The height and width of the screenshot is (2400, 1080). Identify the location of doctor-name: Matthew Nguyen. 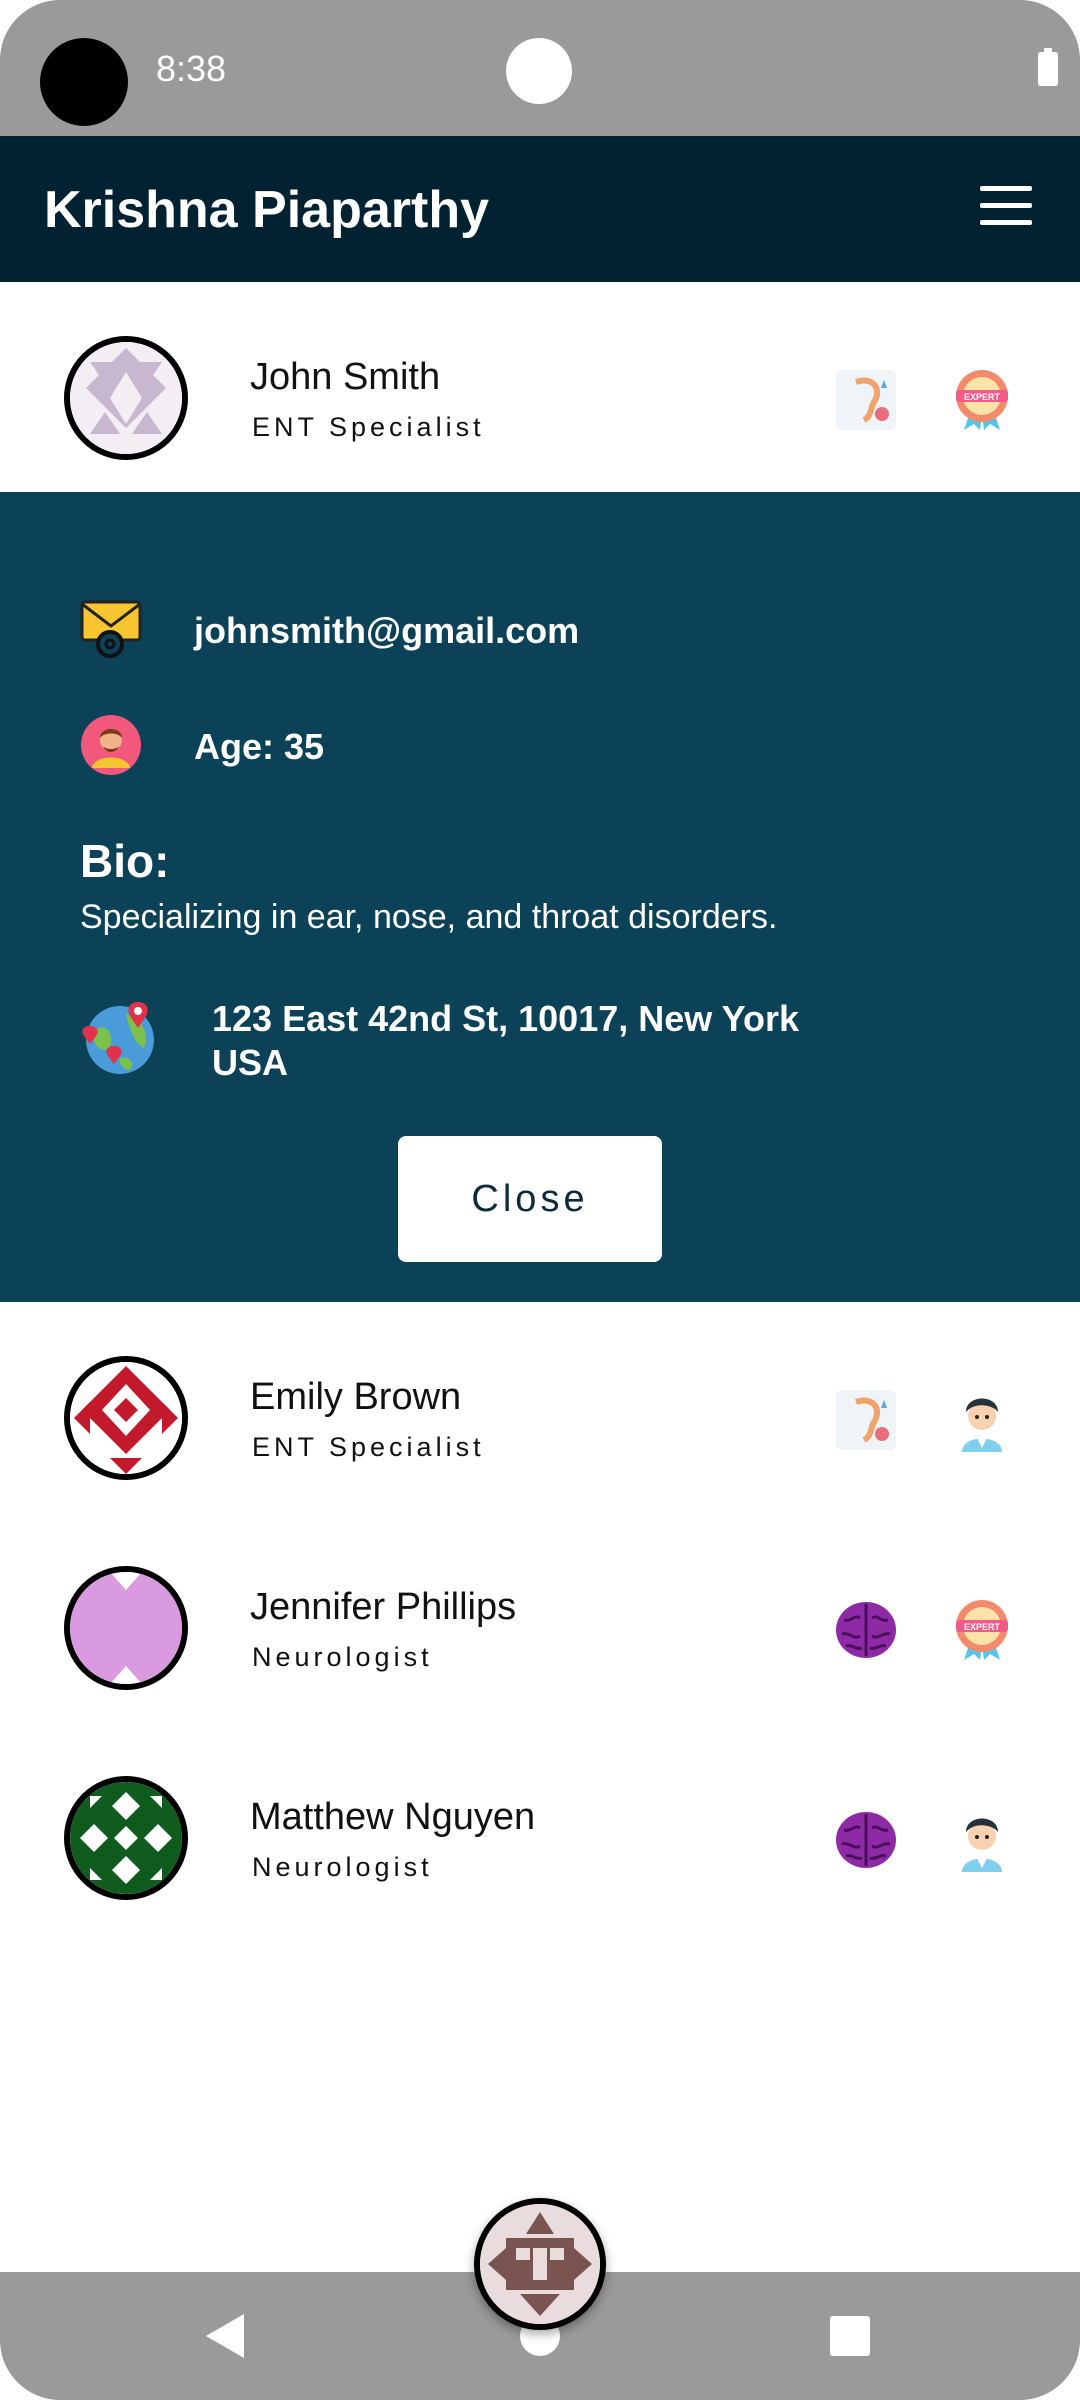
(393, 1817).